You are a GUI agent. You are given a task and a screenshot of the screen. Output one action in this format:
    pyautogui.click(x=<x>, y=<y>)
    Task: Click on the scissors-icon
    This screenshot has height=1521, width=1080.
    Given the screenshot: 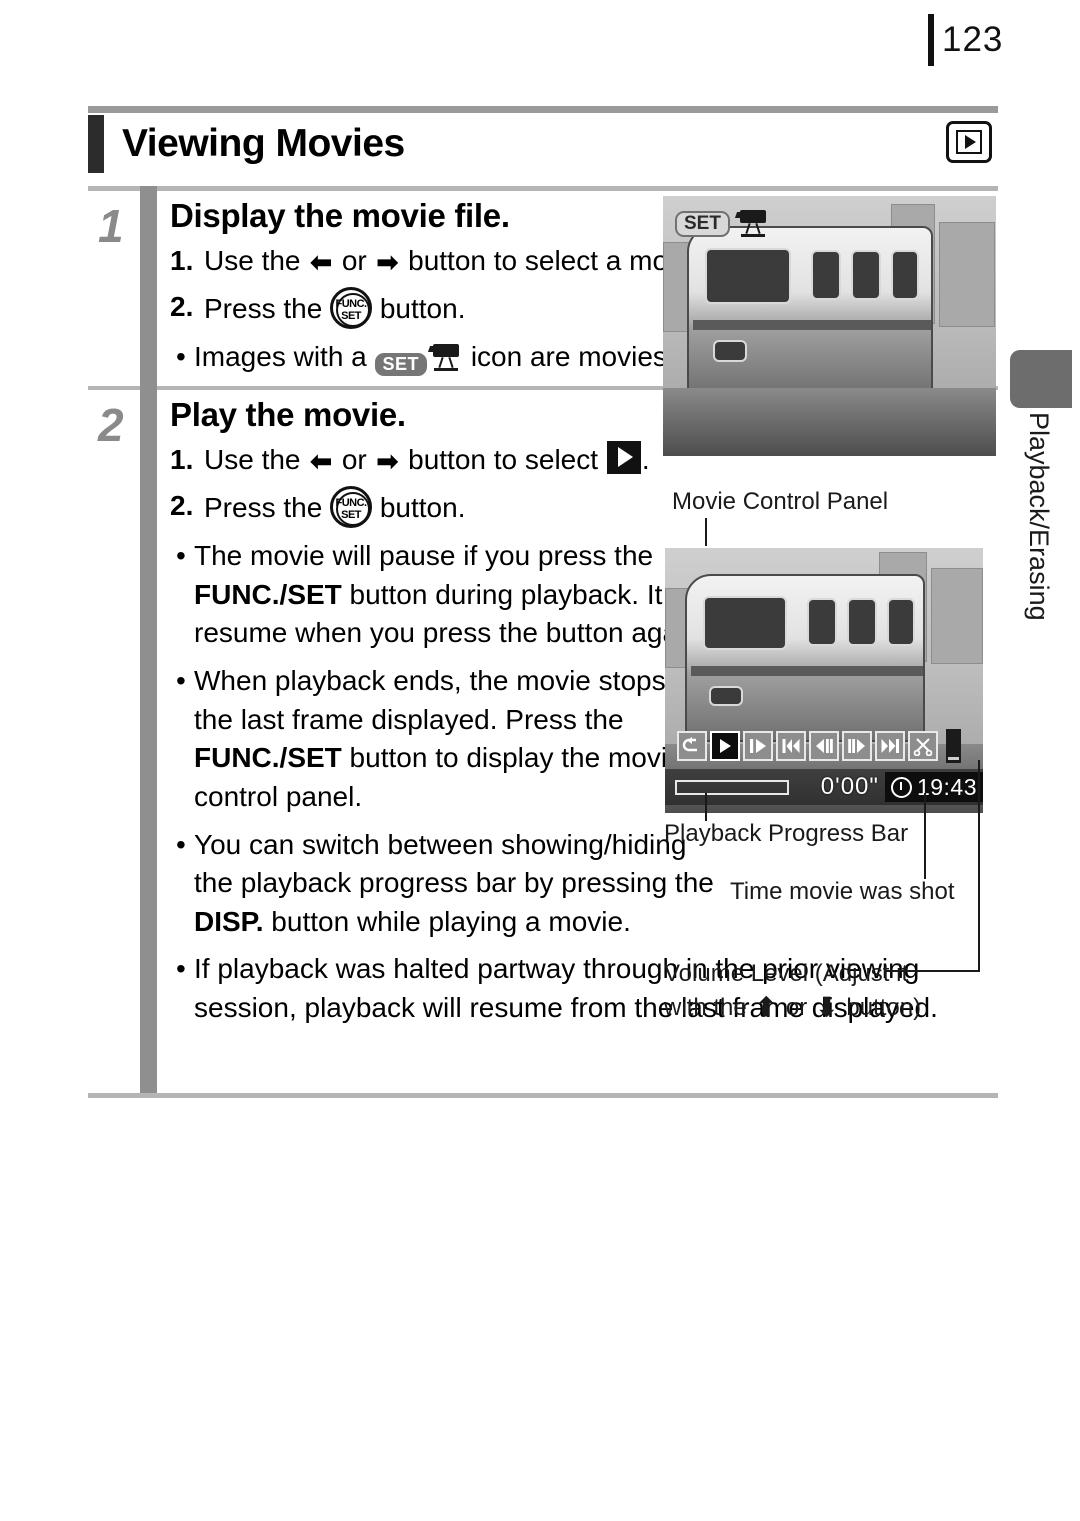 What is the action you would take?
    pyautogui.click(x=923, y=747)
    